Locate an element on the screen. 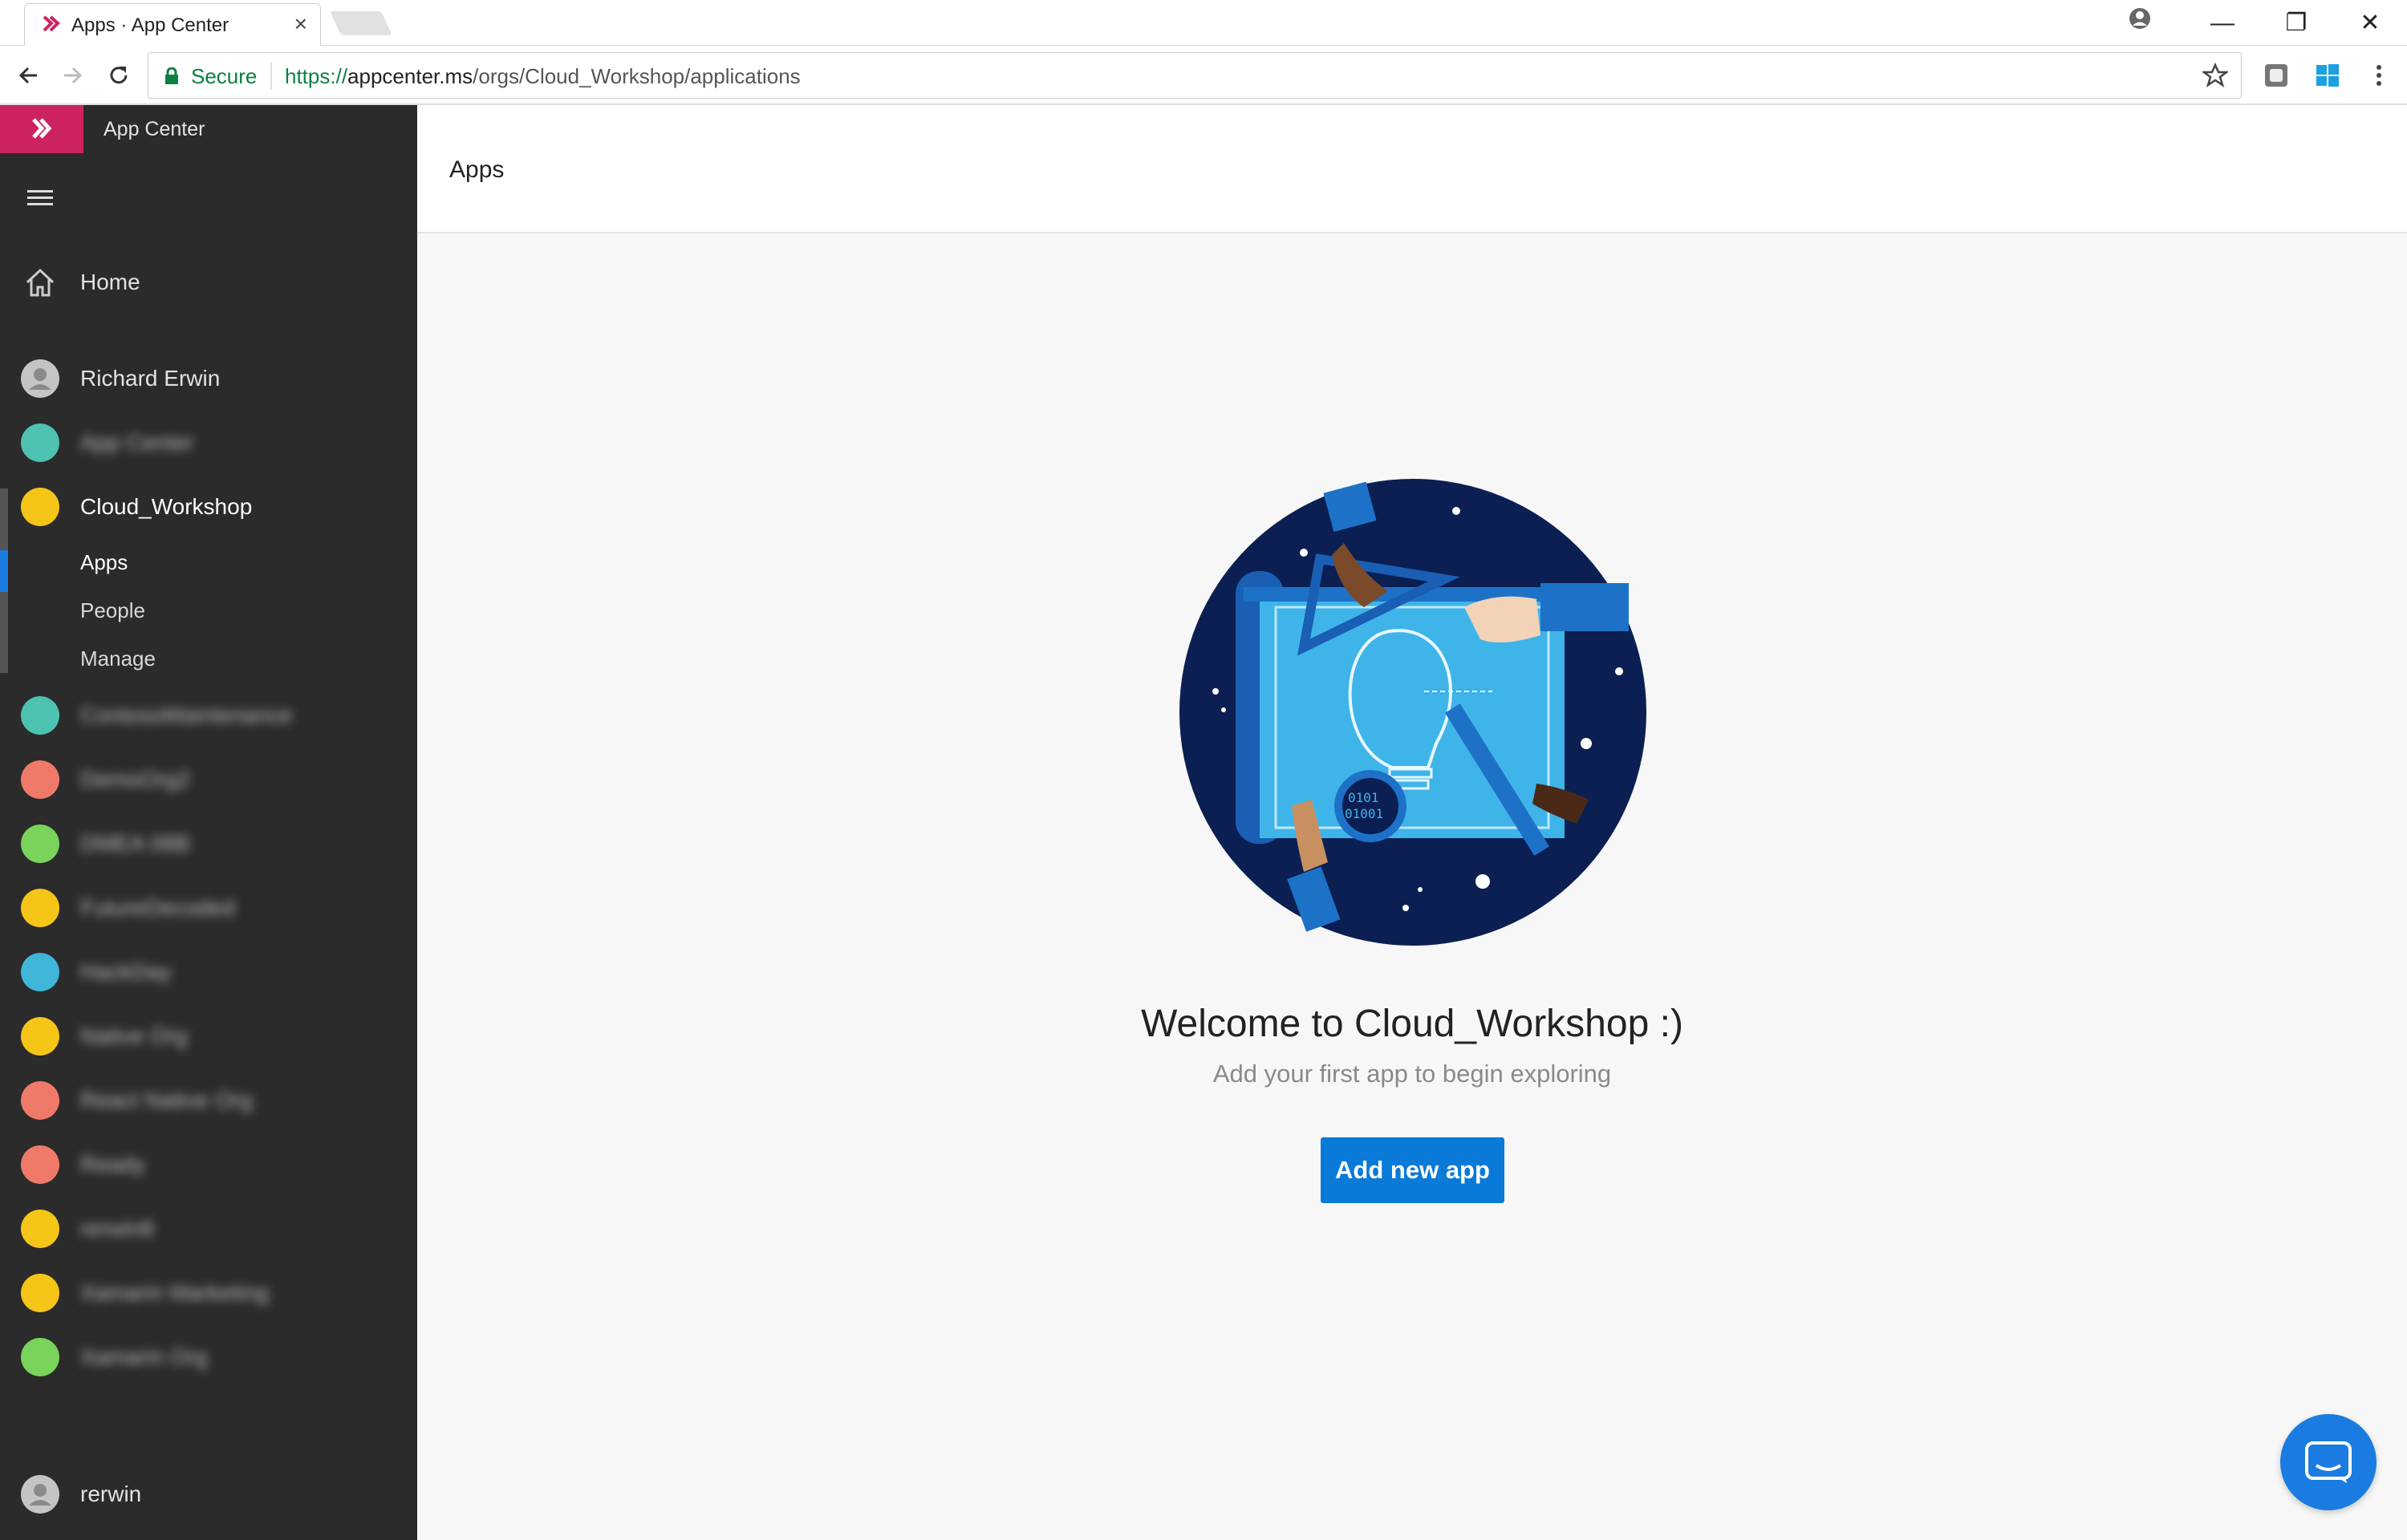  sidebar-item-label: Cloud_Workshop is located at coordinates (167, 506).